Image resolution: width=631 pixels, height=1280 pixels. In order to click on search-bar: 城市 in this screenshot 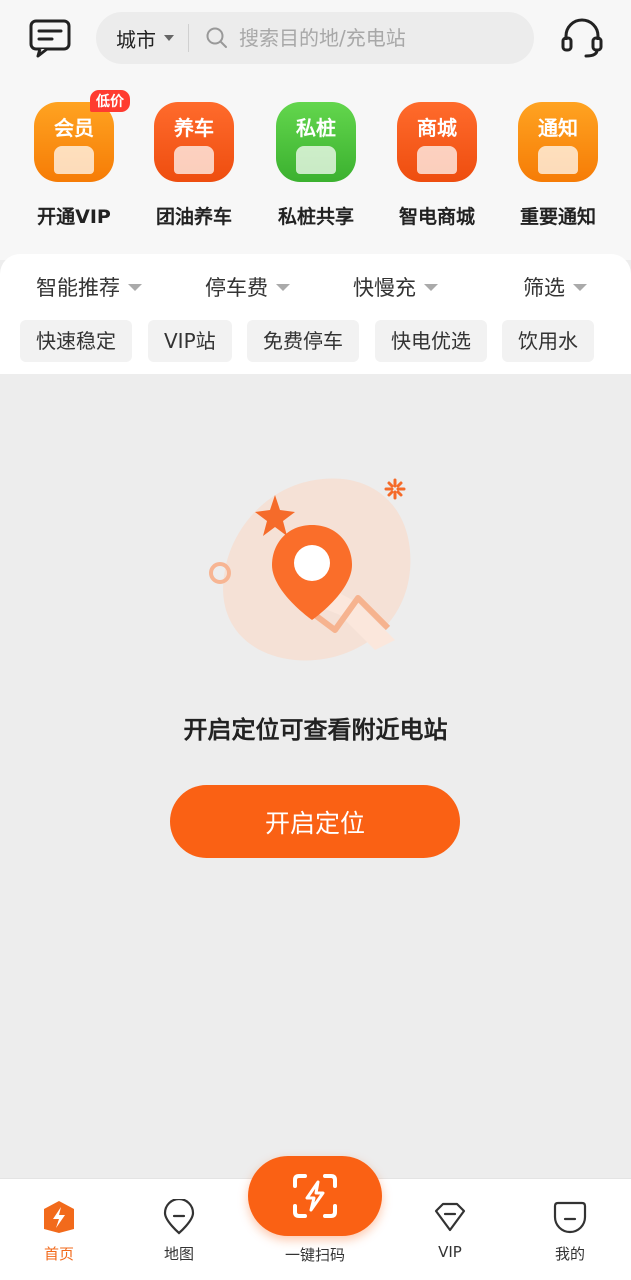, I will do `click(315, 38)`.